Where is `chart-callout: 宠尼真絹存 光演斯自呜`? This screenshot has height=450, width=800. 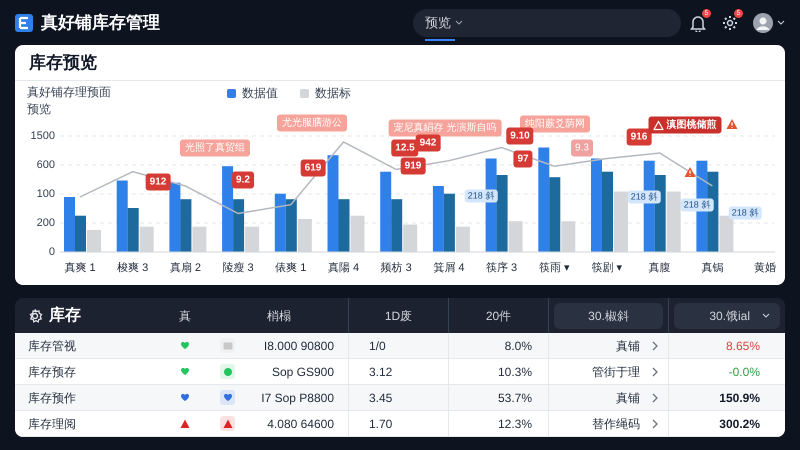
chart-callout: 宠尼真絹存 光演斯自呜 is located at coordinates (445, 128).